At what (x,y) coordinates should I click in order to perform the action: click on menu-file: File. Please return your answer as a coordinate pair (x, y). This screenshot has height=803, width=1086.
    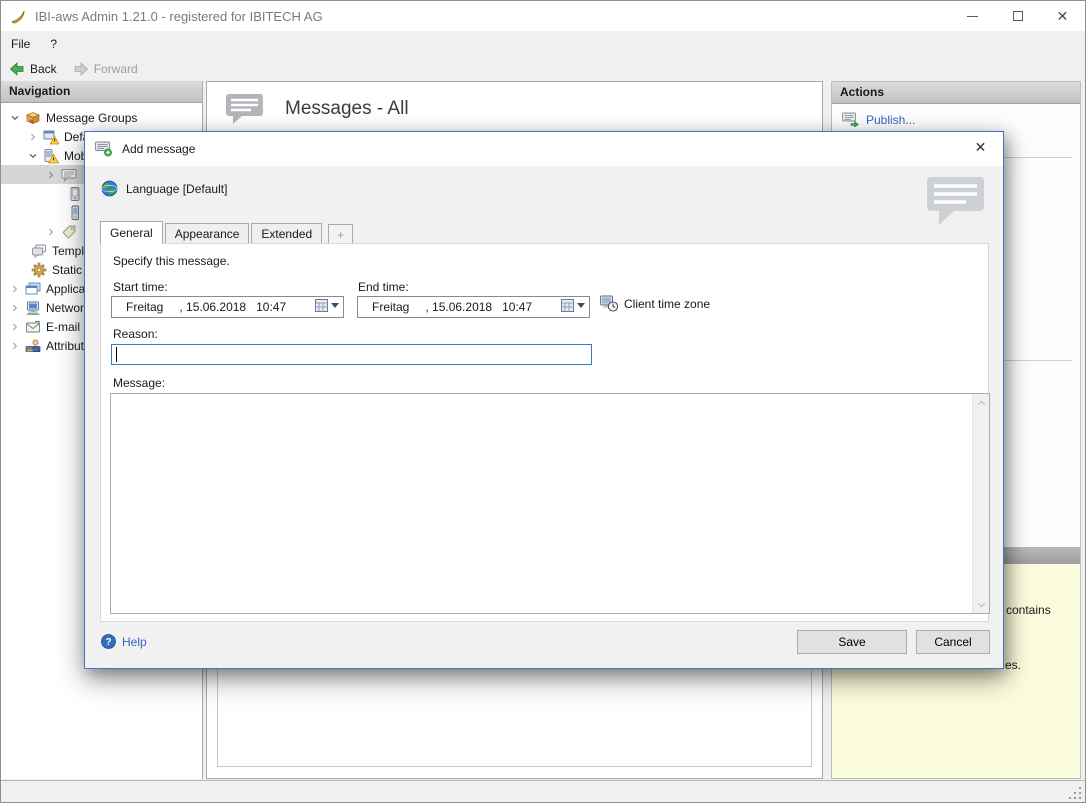
    Looking at the image, I should click on (20, 44).